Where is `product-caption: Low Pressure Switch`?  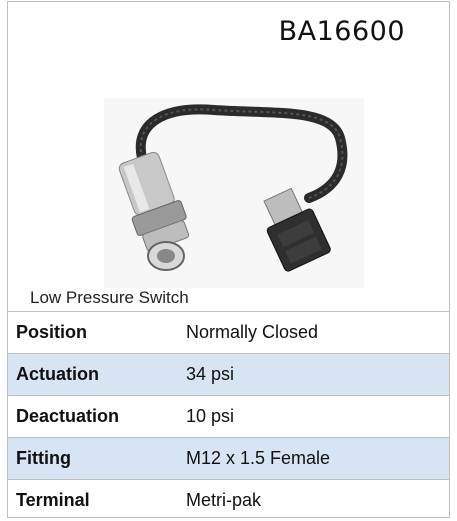
product-caption: Low Pressure Switch is located at coordinates (109, 298).